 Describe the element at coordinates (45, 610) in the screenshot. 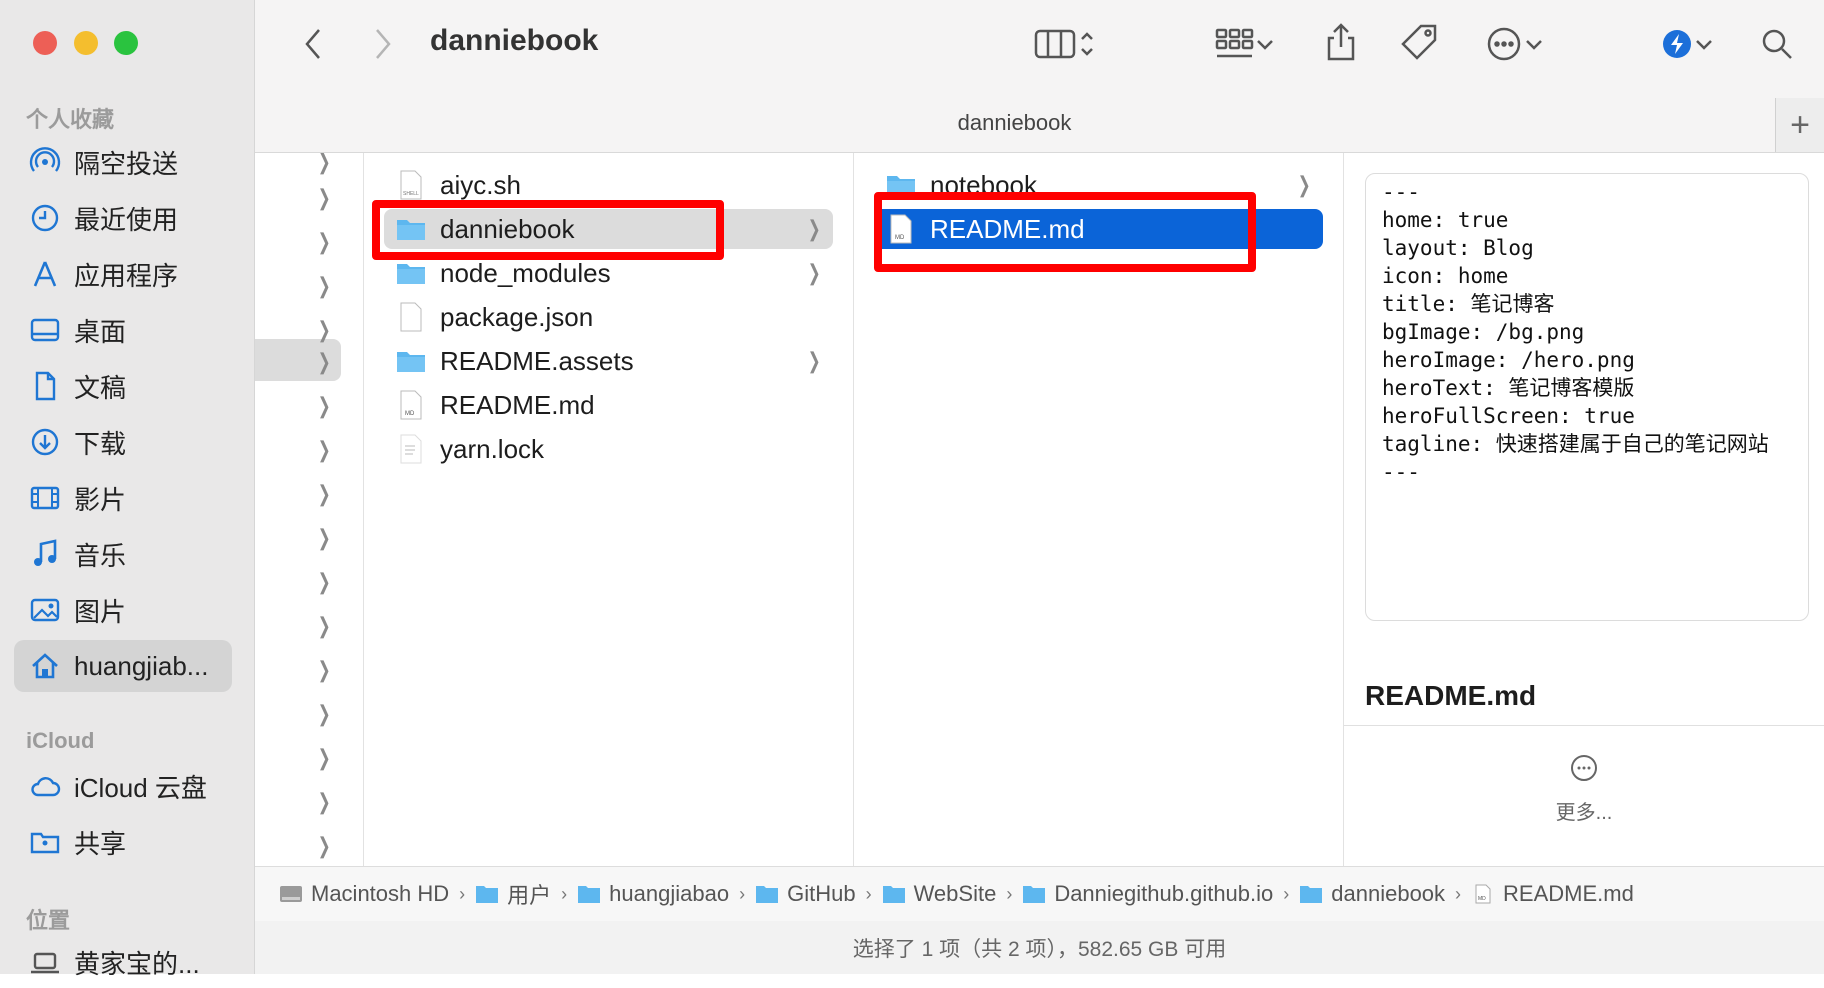

I see `photo-icon` at that location.